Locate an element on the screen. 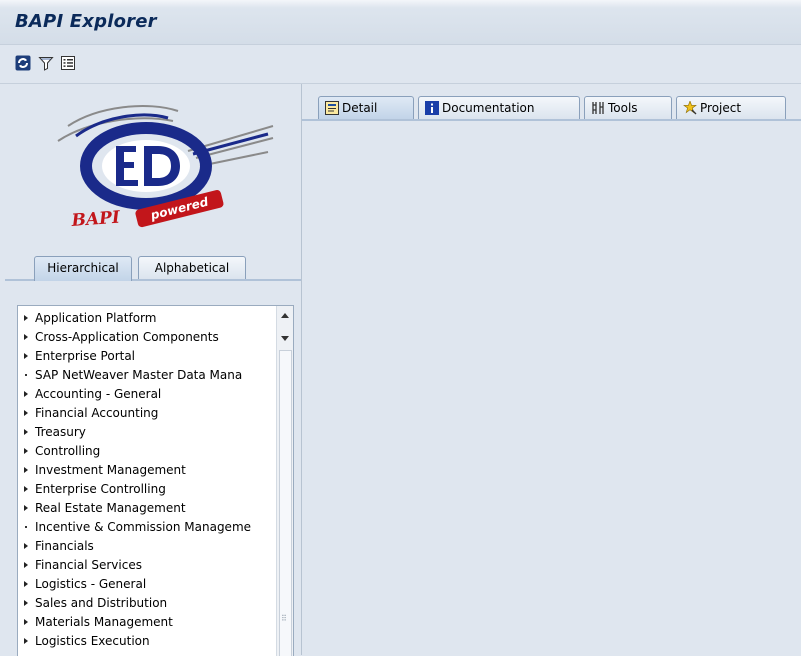 The height and width of the screenshot is (656, 801). vertical-scrollbar: ⠿ is located at coordinates (284, 481).